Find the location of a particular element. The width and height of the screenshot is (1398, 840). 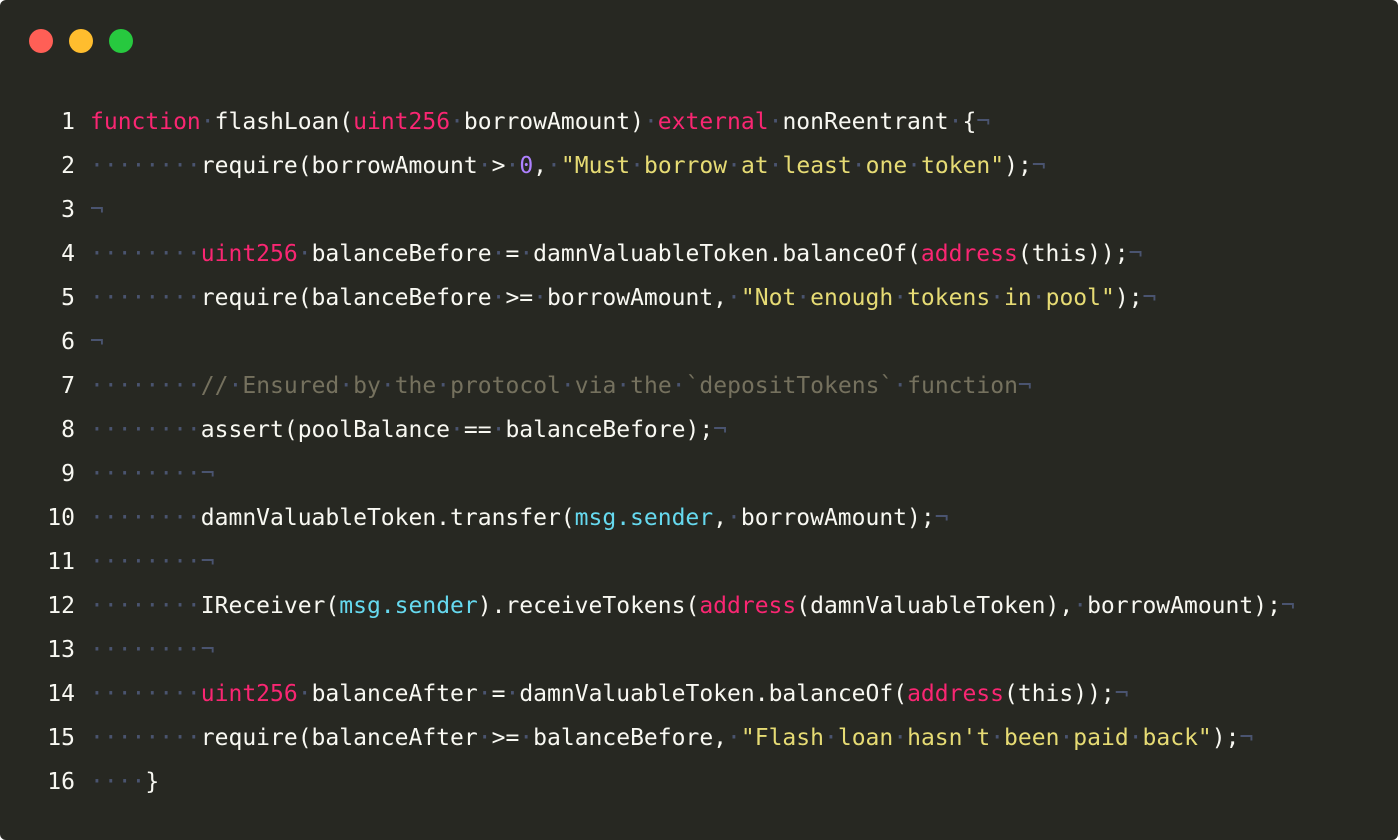

line-number: 9 is located at coordinates (68, 474).